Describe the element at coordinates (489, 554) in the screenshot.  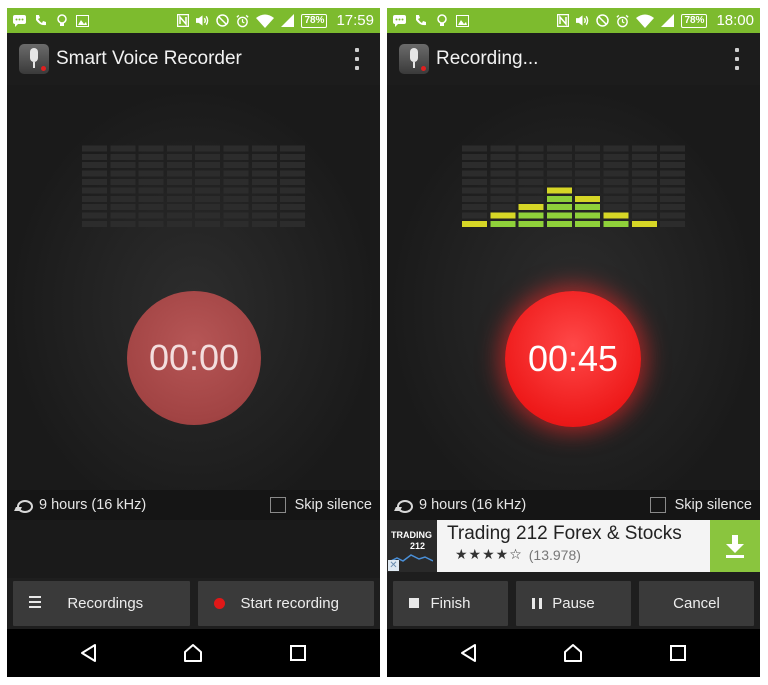
I see `star-rating-icon: ★★★★☆` at that location.